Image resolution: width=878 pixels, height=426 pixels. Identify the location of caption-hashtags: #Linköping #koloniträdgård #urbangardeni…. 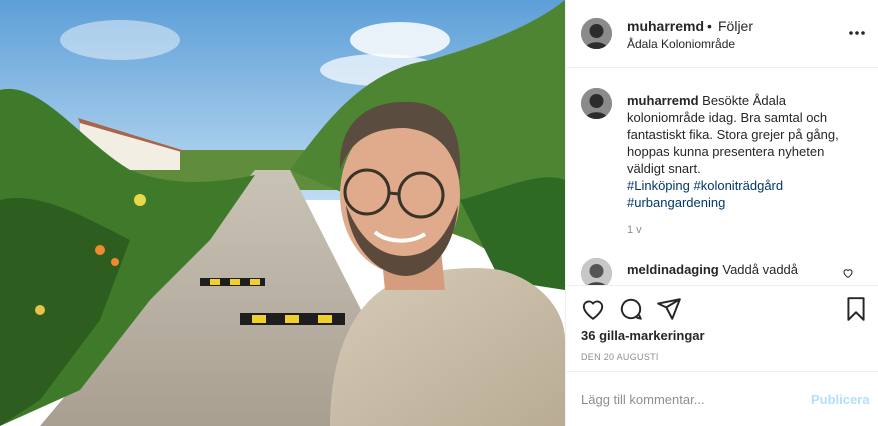
(705, 194).